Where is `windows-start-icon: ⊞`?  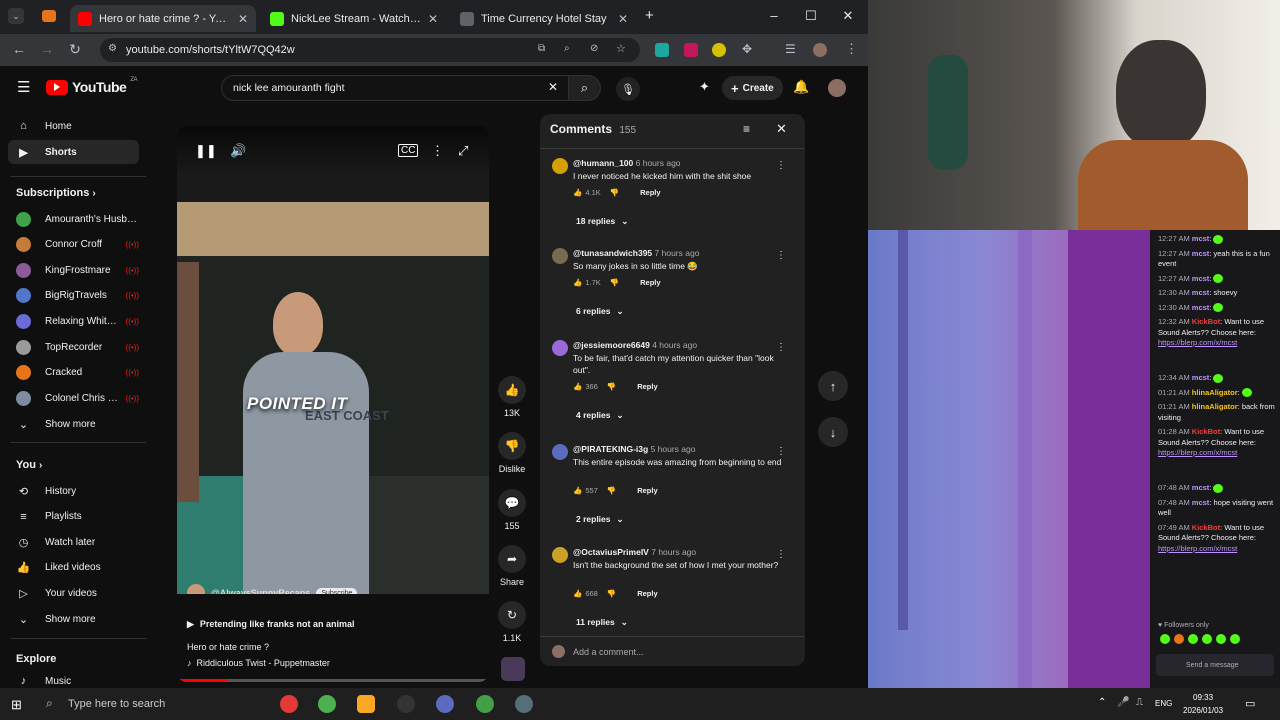
windows-start-icon: ⊞ is located at coordinates (16, 705).